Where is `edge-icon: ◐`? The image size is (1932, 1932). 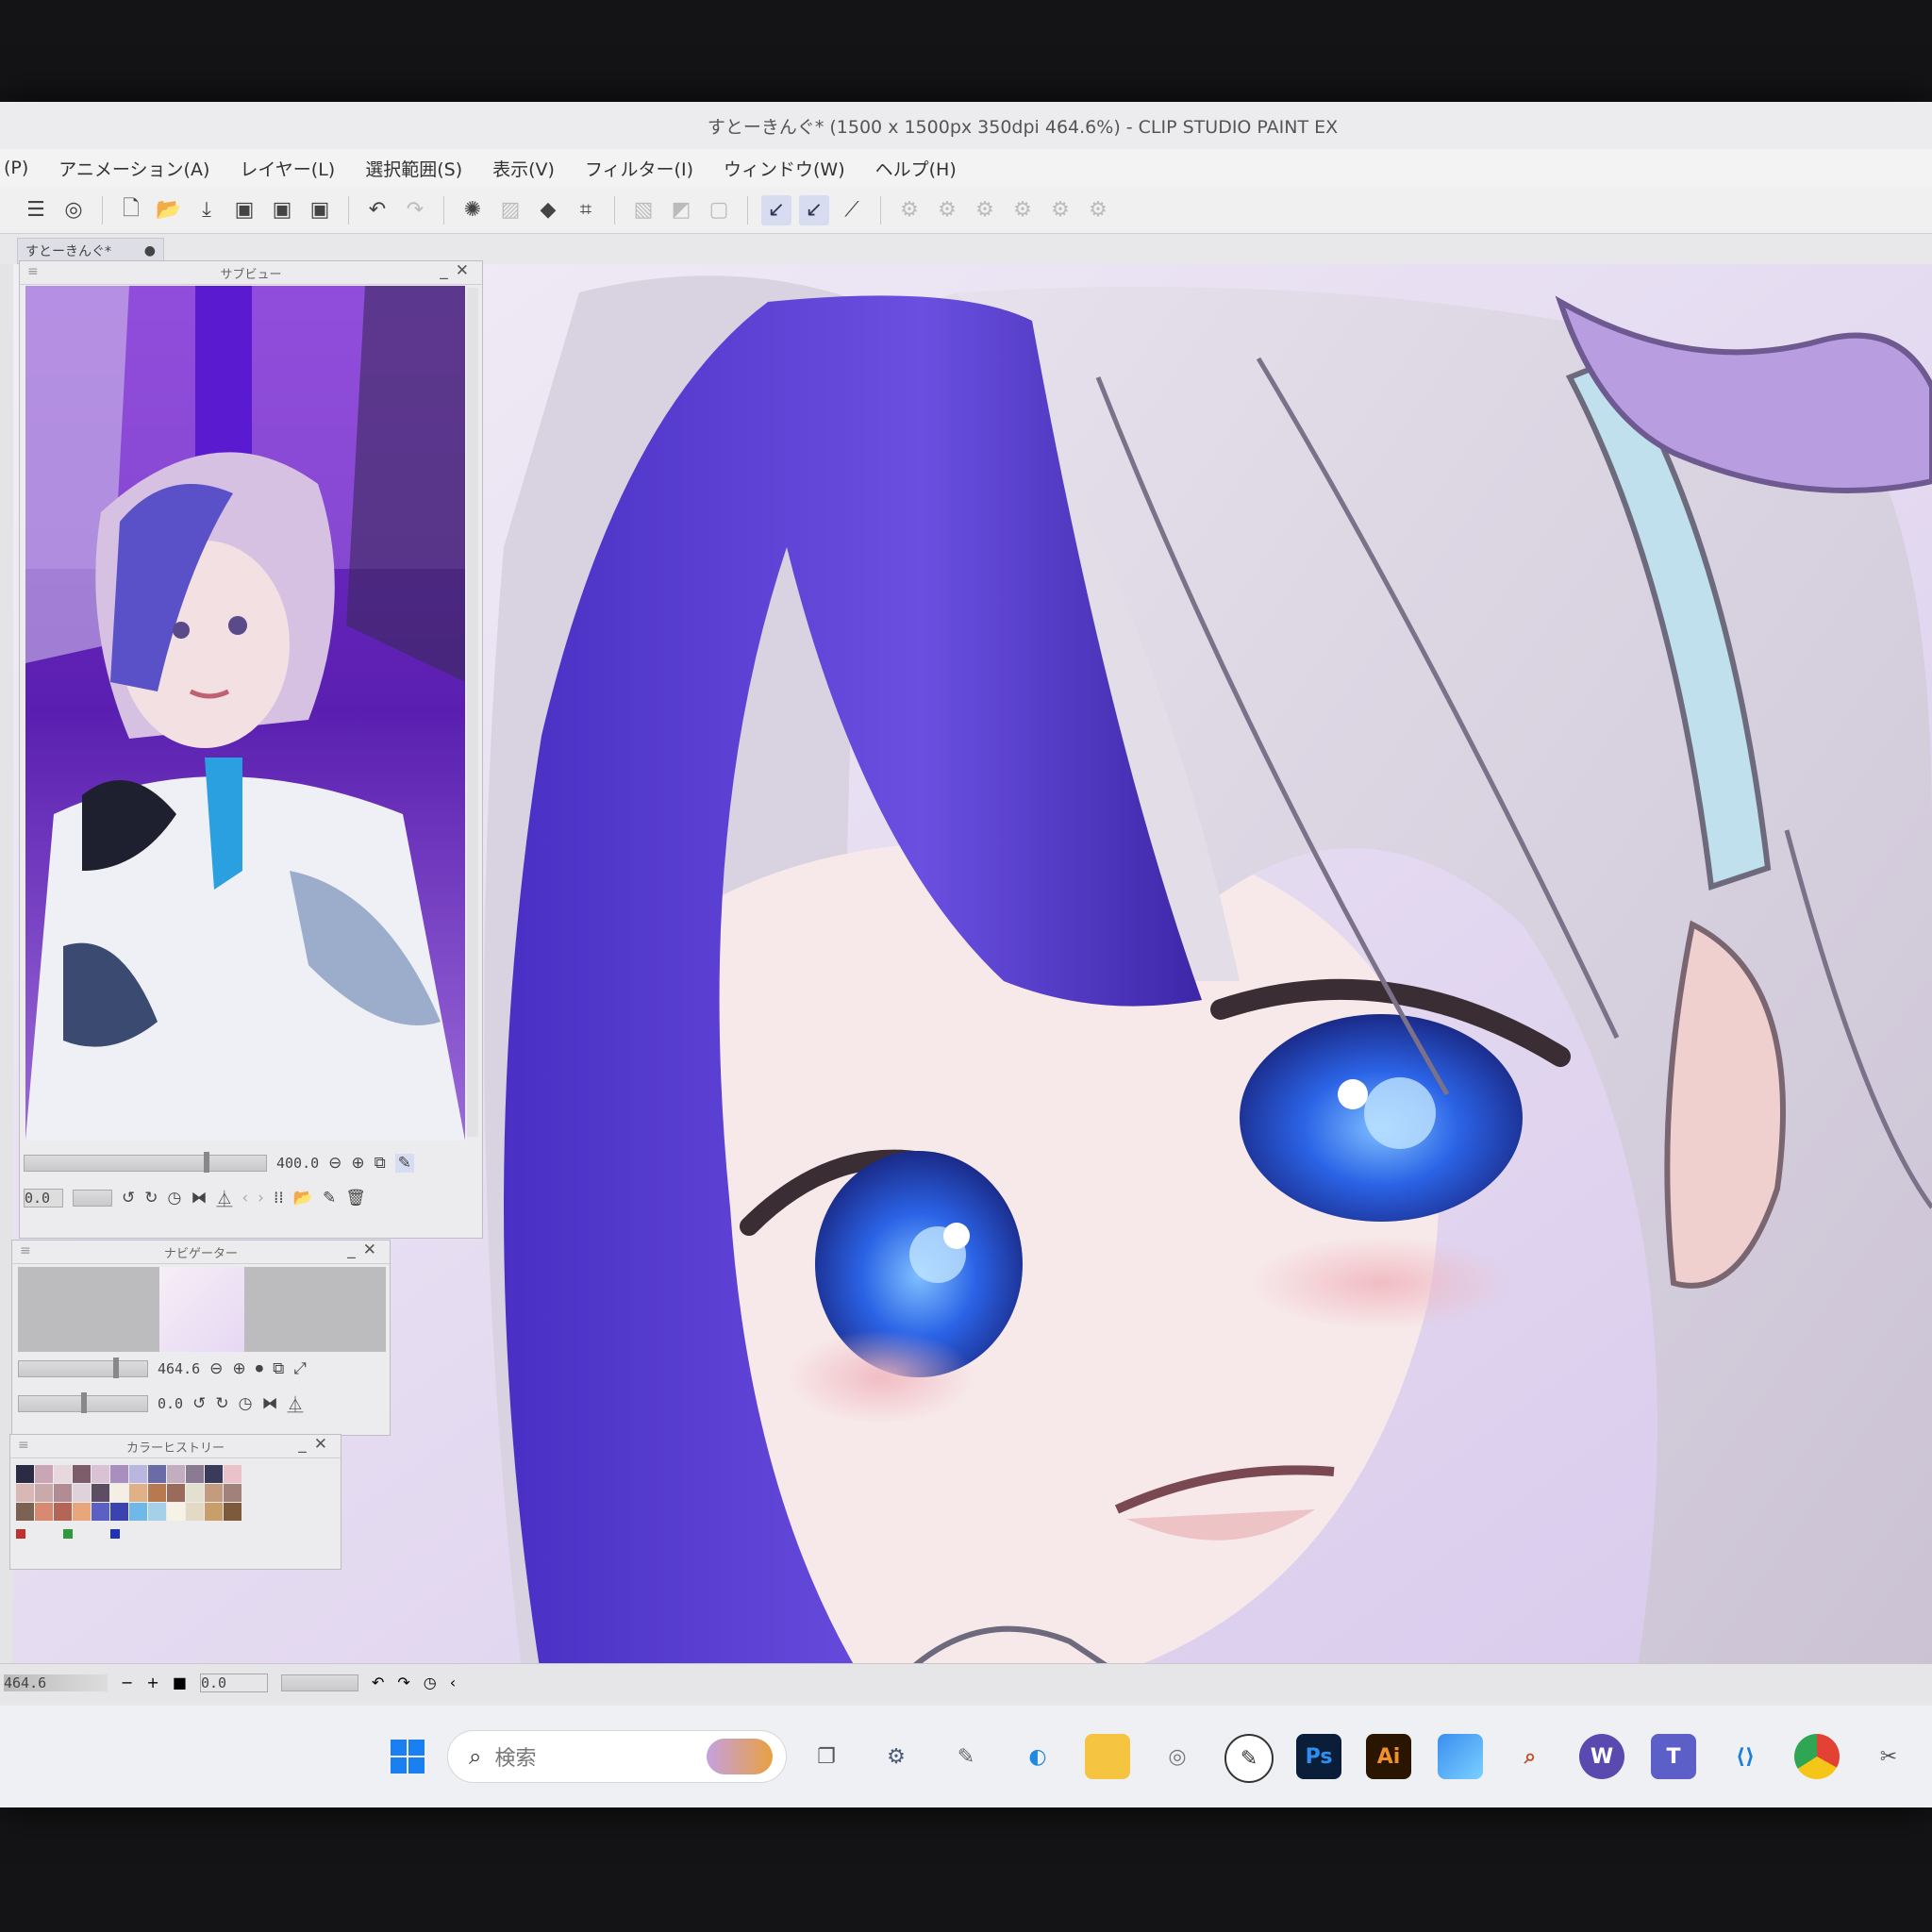
edge-icon: ◐ is located at coordinates (1037, 1757).